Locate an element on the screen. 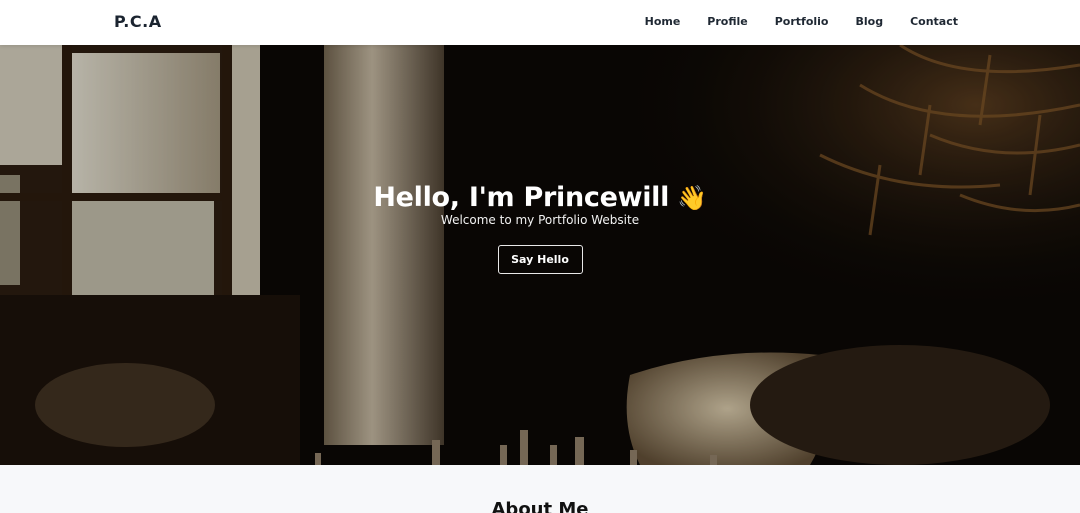  nav-links: Home Profile Portfolio Blog Contact is located at coordinates (801, 21).